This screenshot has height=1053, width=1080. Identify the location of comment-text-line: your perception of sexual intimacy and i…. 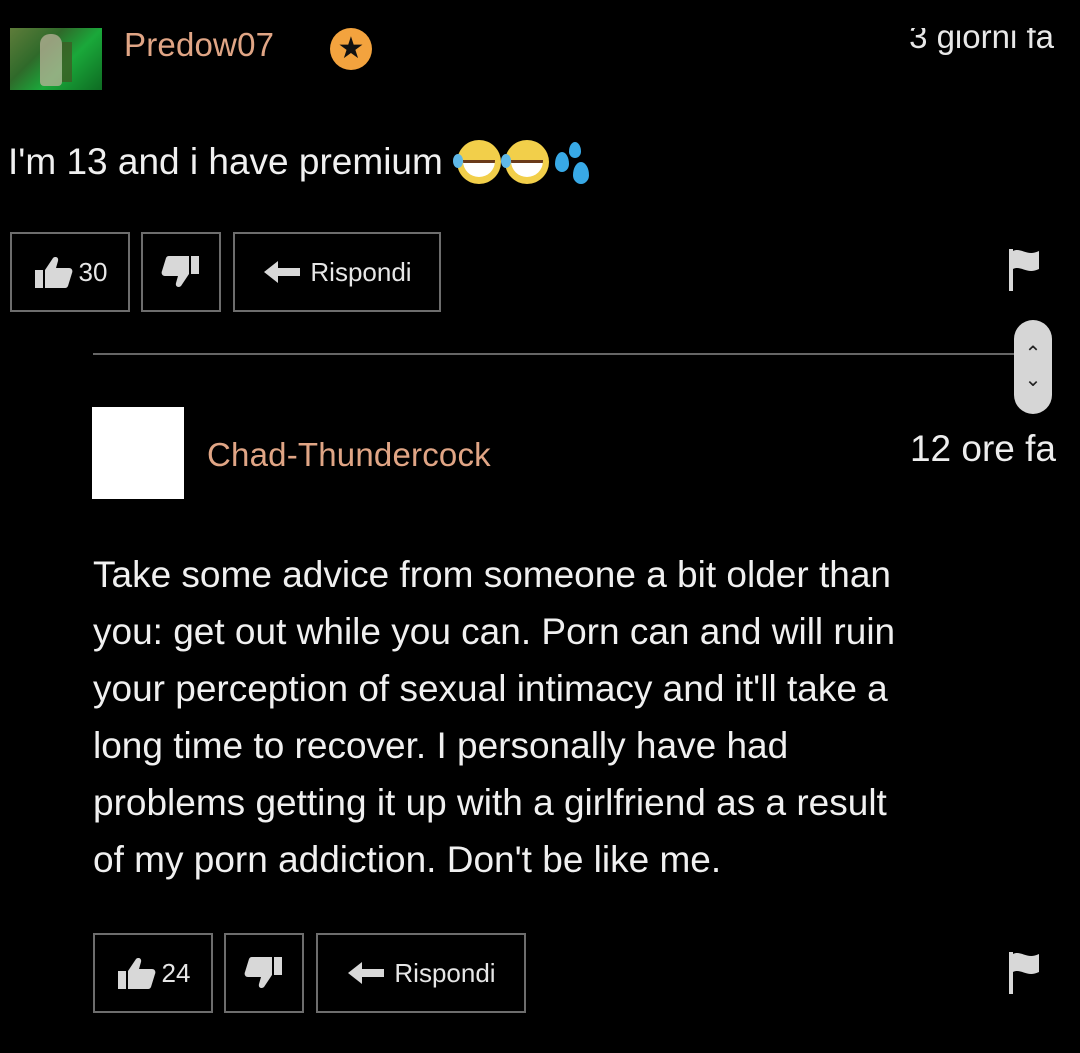
(490, 688).